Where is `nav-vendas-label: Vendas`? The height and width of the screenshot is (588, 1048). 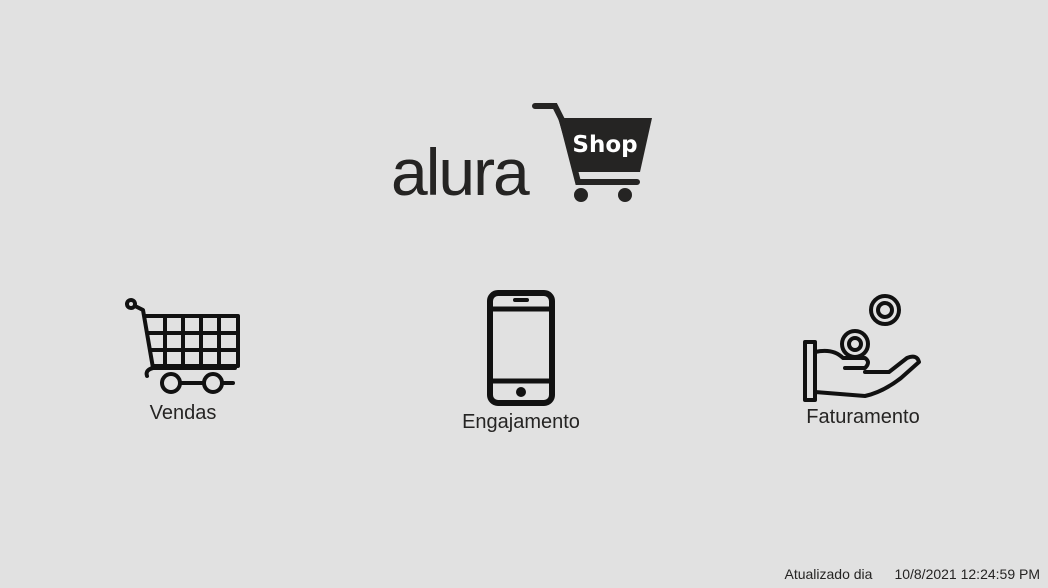 nav-vendas-label: Vendas is located at coordinates (183, 413).